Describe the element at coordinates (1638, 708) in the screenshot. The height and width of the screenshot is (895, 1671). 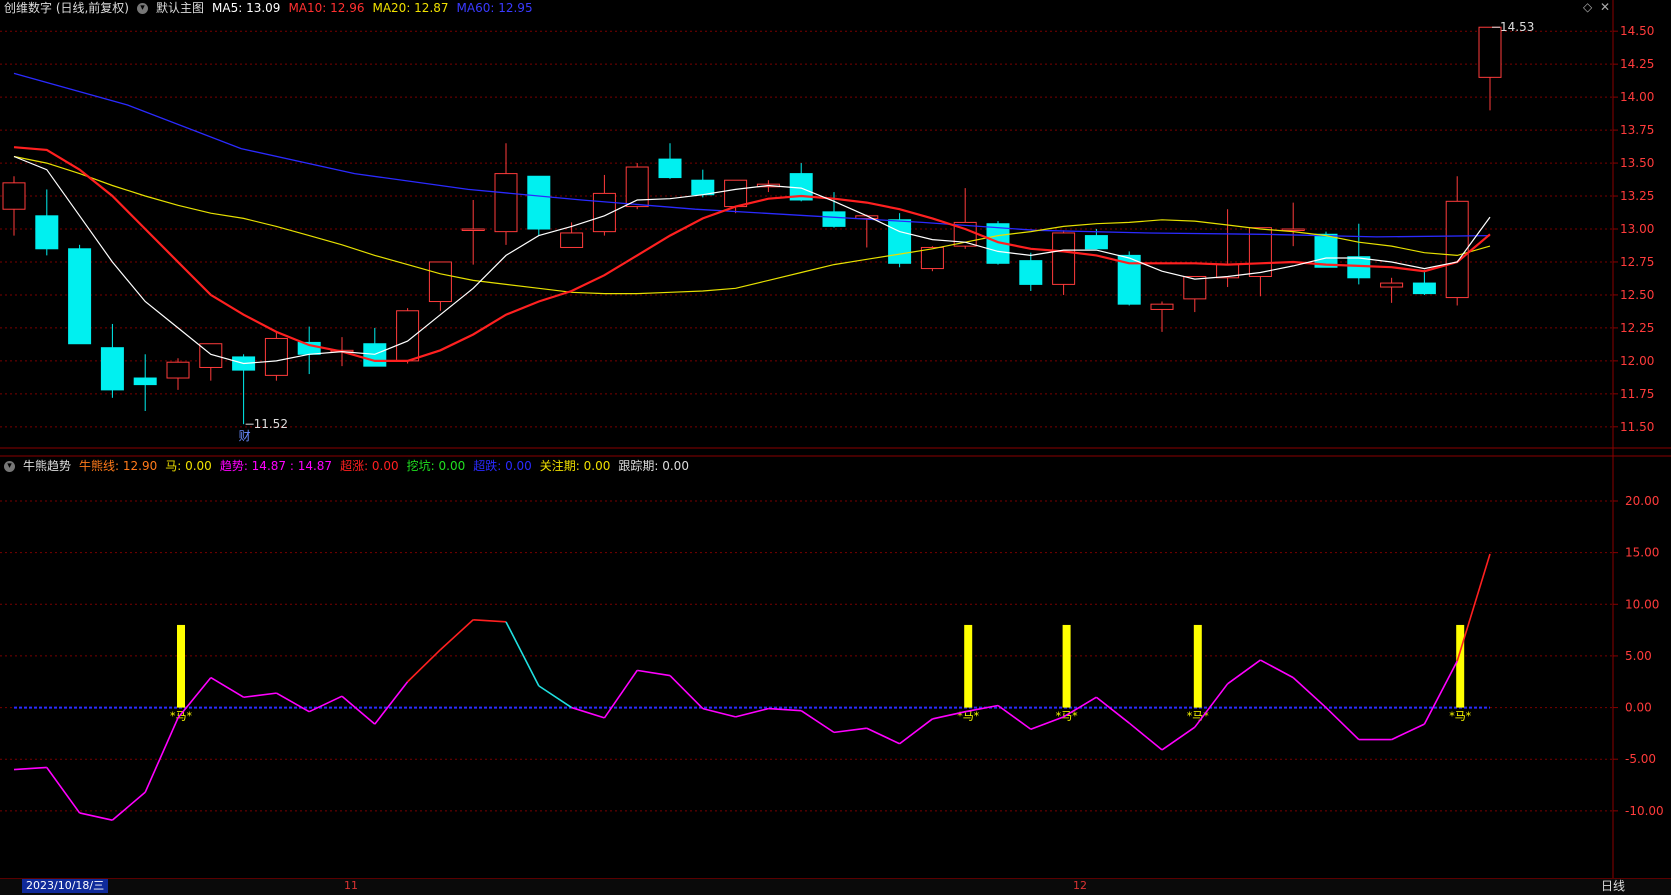
I see `indicator-tick-label: 0.00` at that location.